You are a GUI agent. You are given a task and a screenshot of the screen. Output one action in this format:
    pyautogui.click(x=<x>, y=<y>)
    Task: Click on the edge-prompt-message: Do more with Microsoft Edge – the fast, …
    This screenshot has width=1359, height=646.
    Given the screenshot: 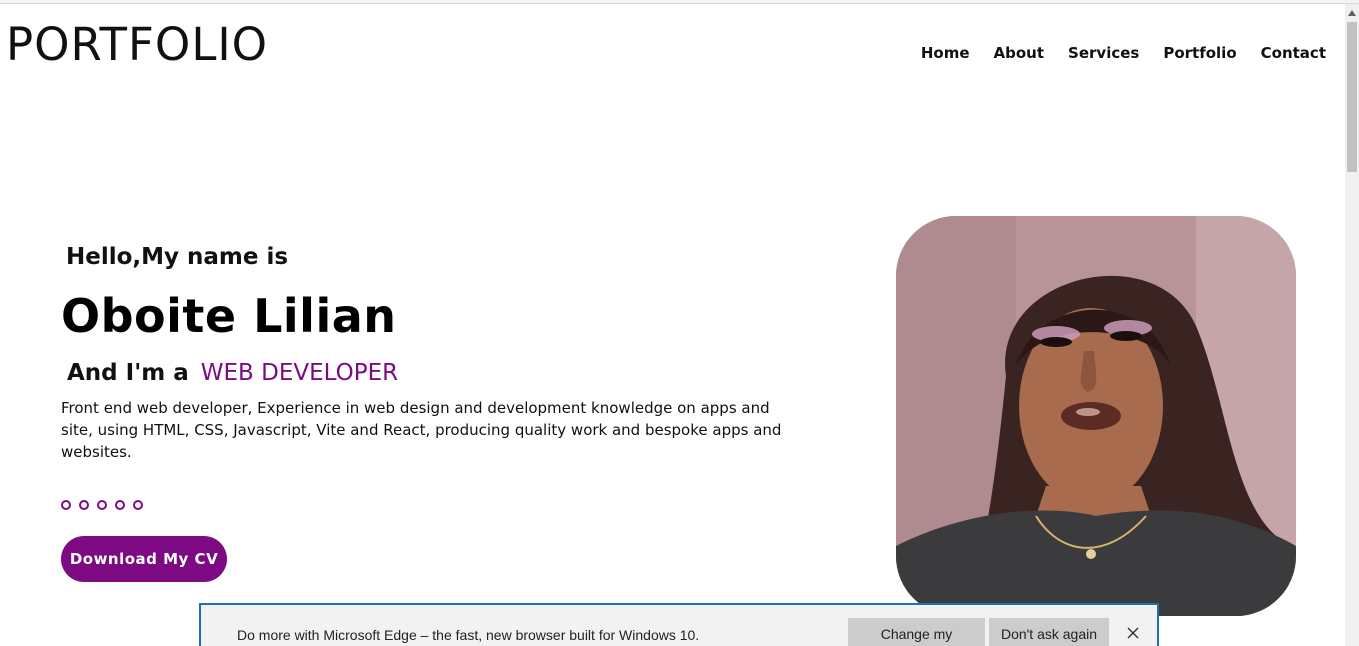 What is the action you would take?
    pyautogui.click(x=468, y=635)
    